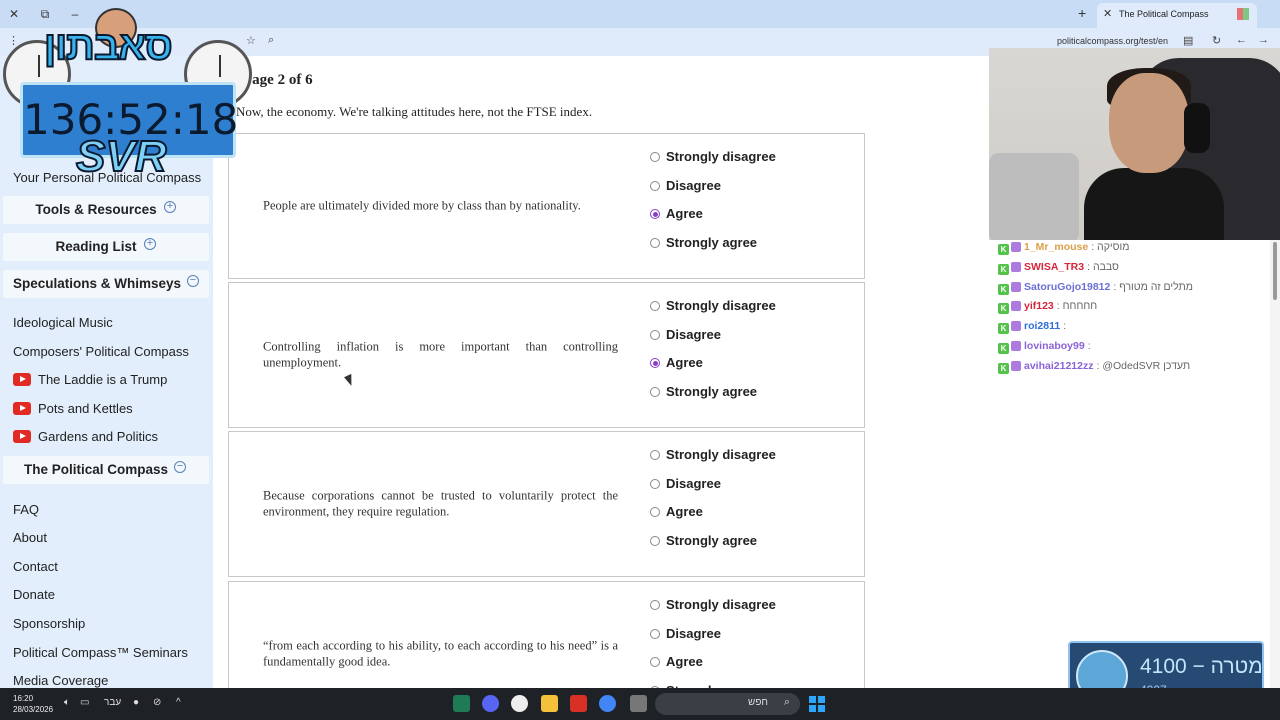  Describe the element at coordinates (63, 322) in the screenshot. I see `nav-ideological-music: Ideological Music` at that location.